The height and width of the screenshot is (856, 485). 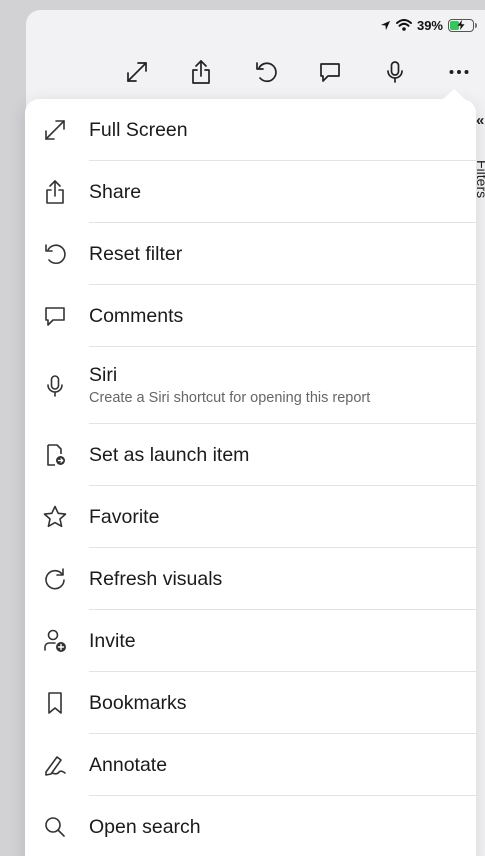 I want to click on siri-button, so click(x=395, y=72).